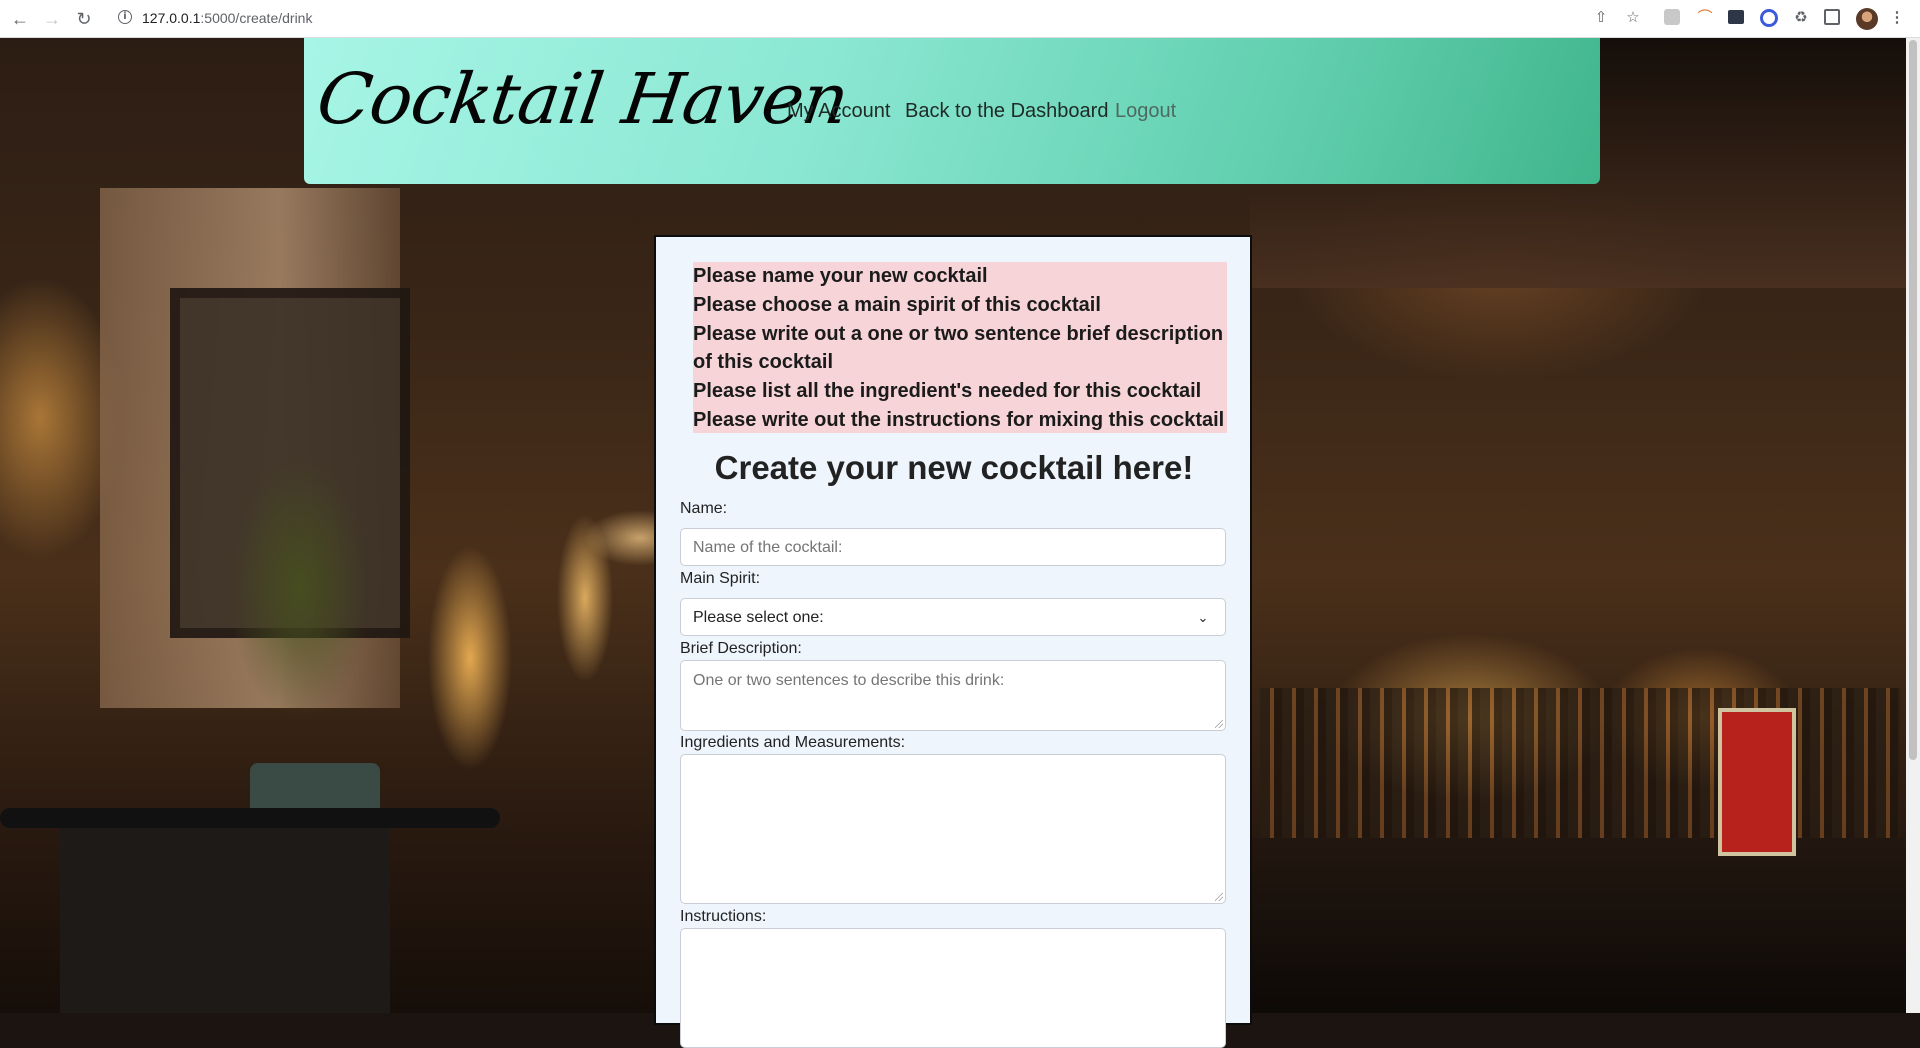 The height and width of the screenshot is (1048, 1920). Describe the element at coordinates (720, 578) in the screenshot. I see `spirit-label: Main Spirit:` at that location.